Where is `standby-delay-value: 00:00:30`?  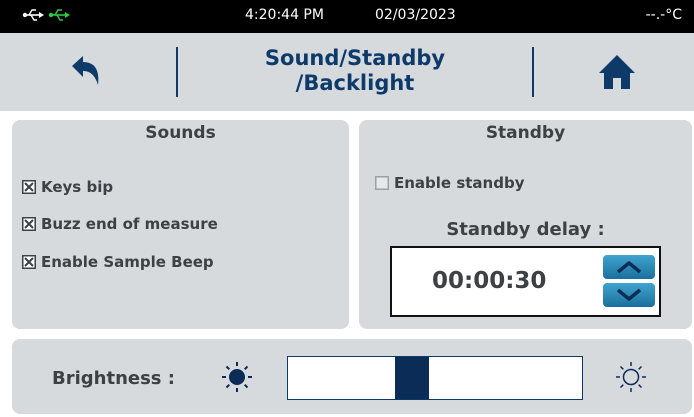
standby-delay-value: 00:00:30 is located at coordinates (489, 281).